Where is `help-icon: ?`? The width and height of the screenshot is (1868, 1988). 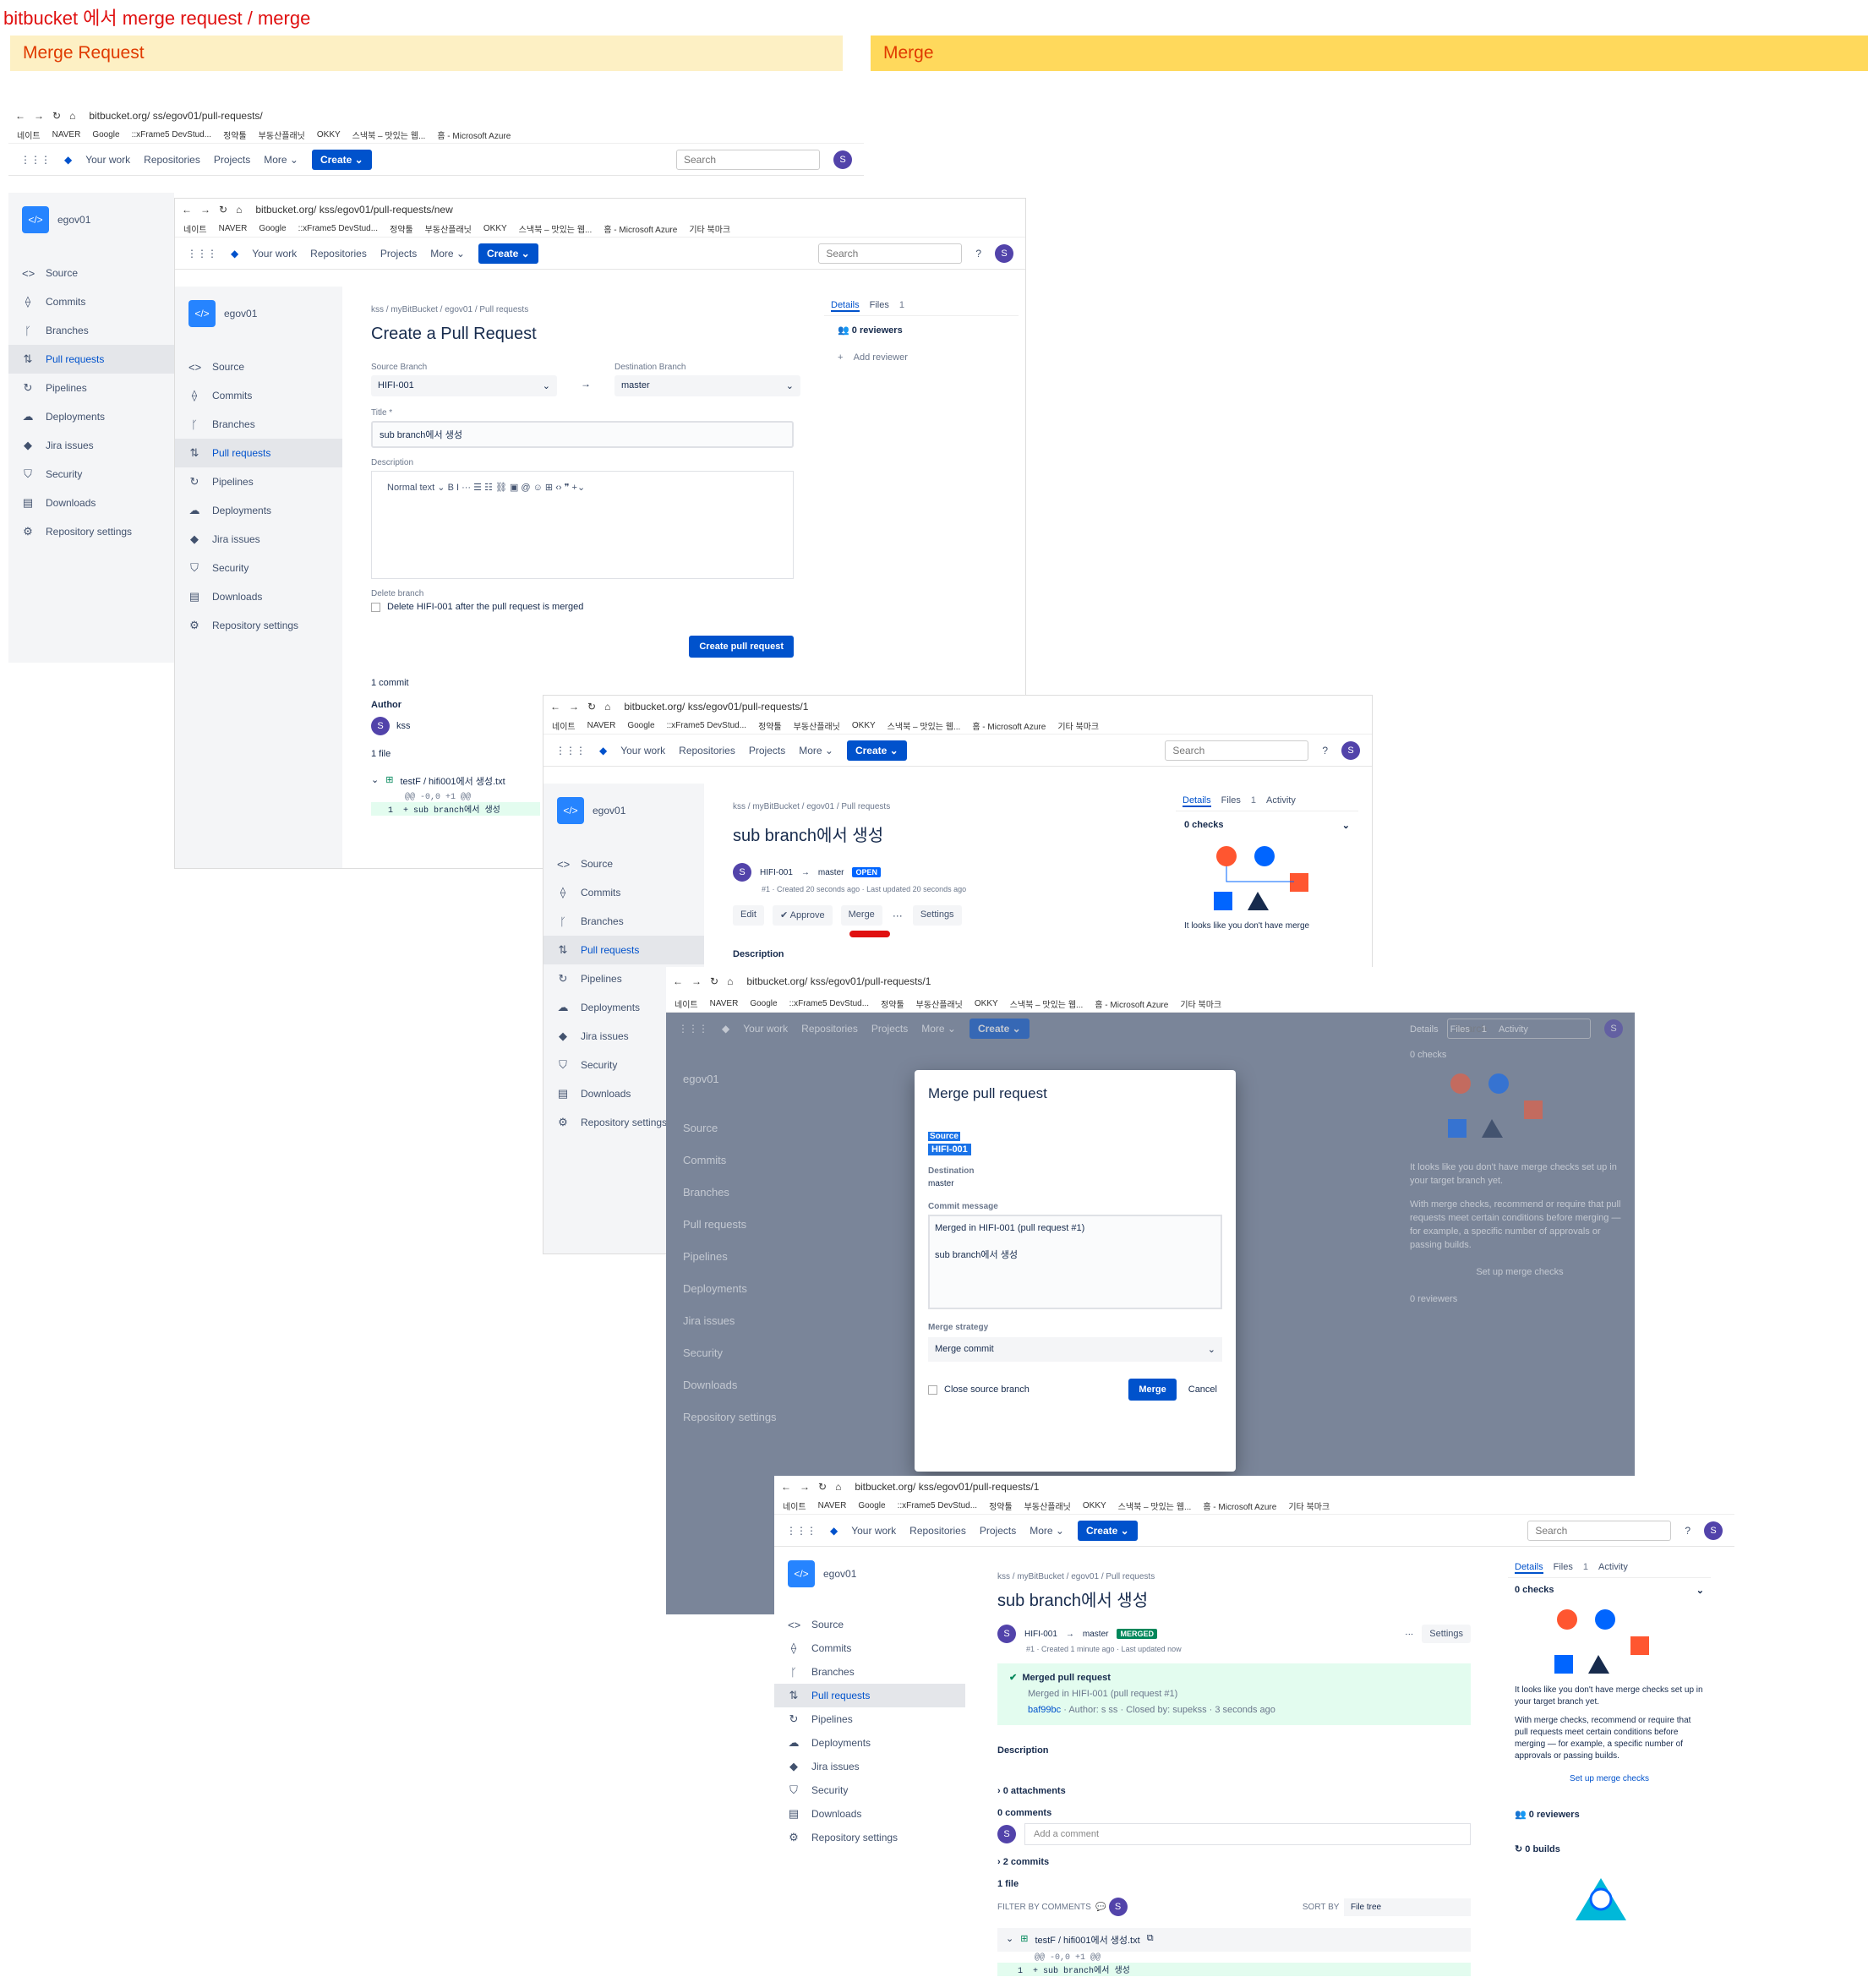 help-icon: ? is located at coordinates (1325, 750).